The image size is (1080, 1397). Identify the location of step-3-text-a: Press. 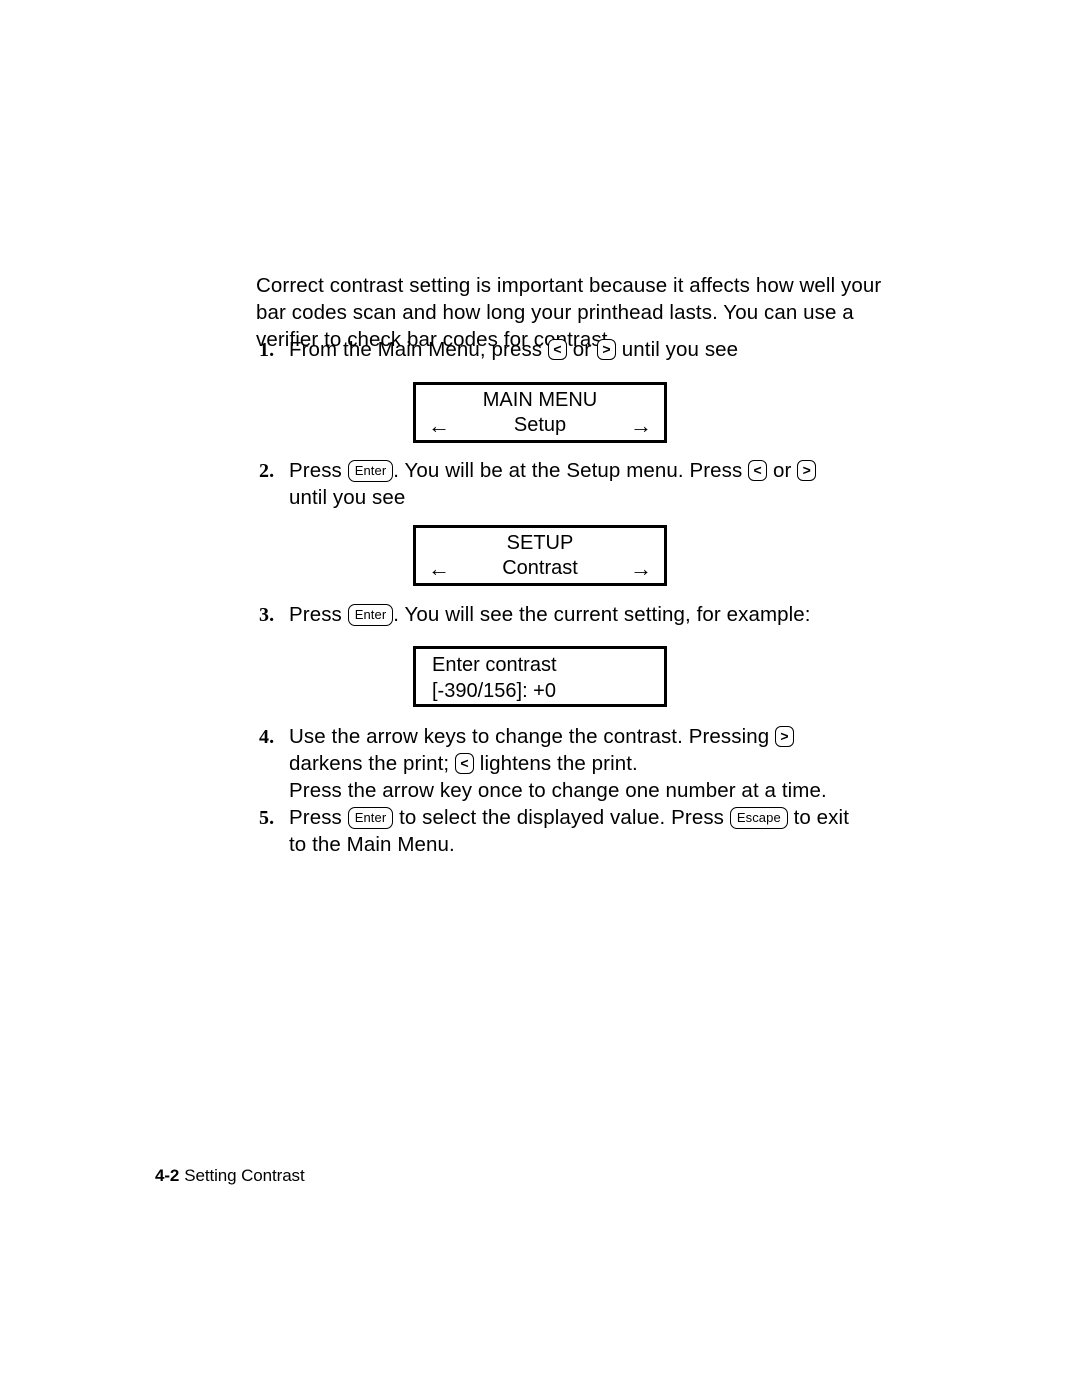
(318, 614).